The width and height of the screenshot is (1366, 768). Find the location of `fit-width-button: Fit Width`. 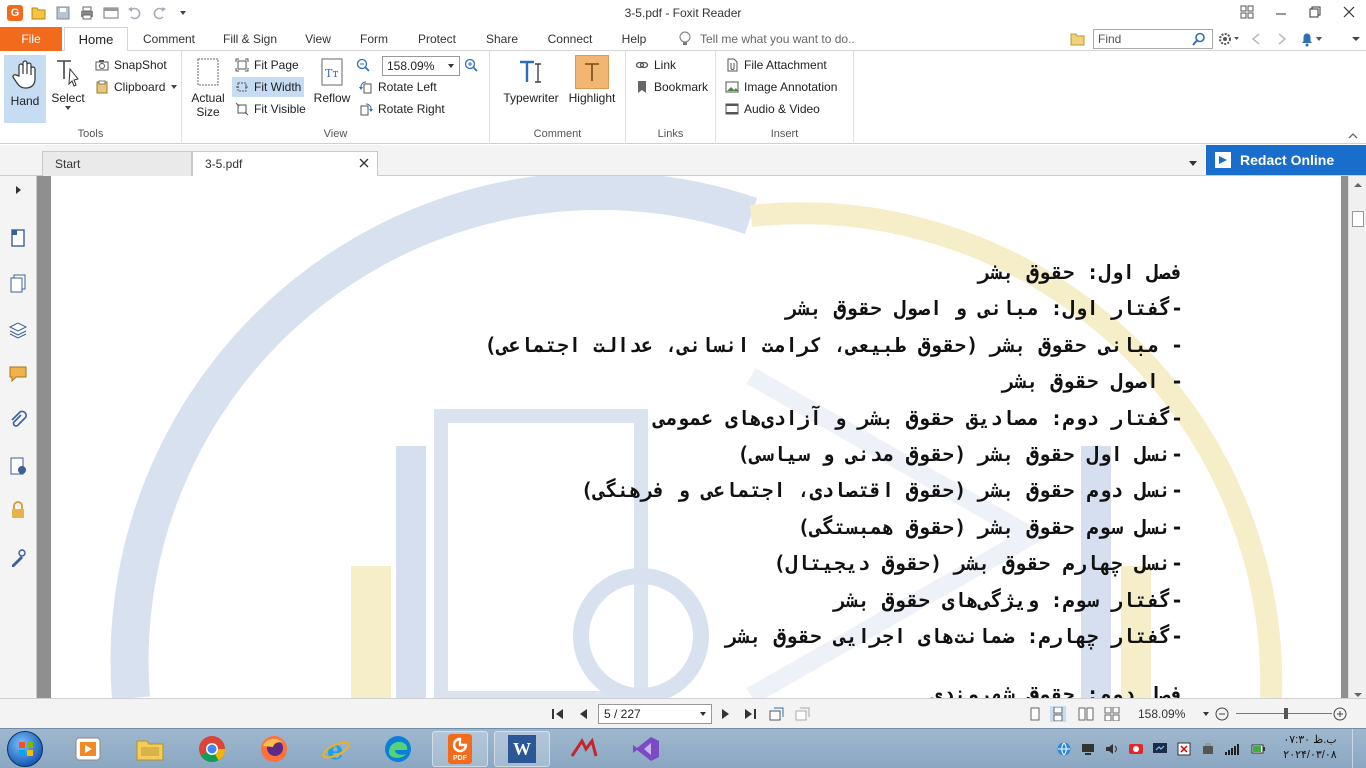

fit-width-button: Fit Width is located at coordinates (268, 87).